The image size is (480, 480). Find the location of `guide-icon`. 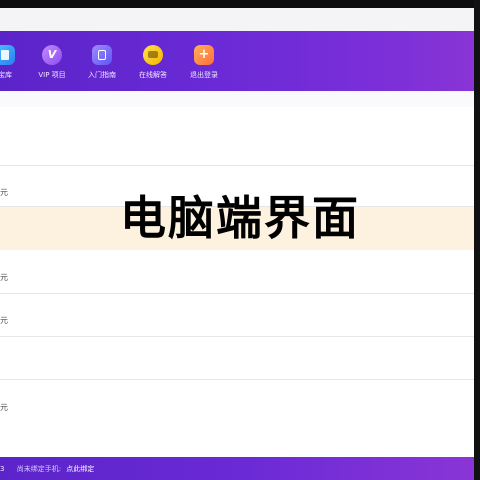

guide-icon is located at coordinates (102, 55).